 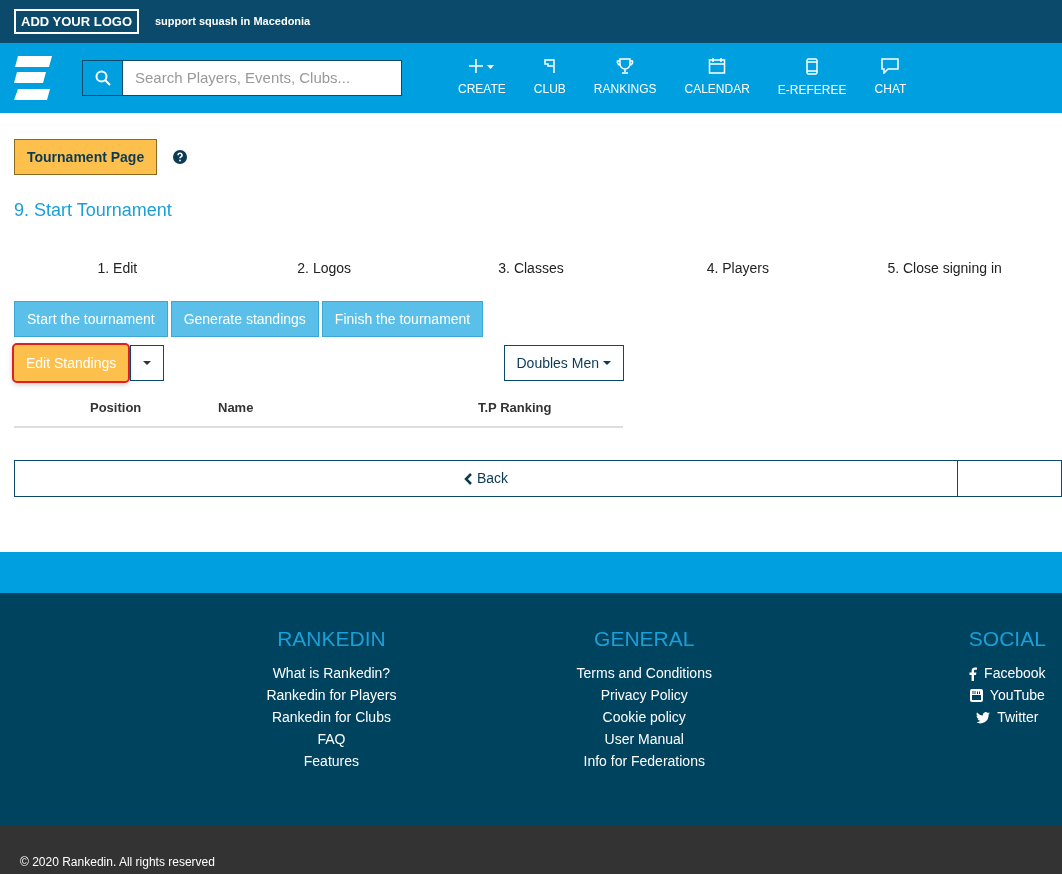 I want to click on footer-link: Rankedin for Players, so click(x=331, y=695).